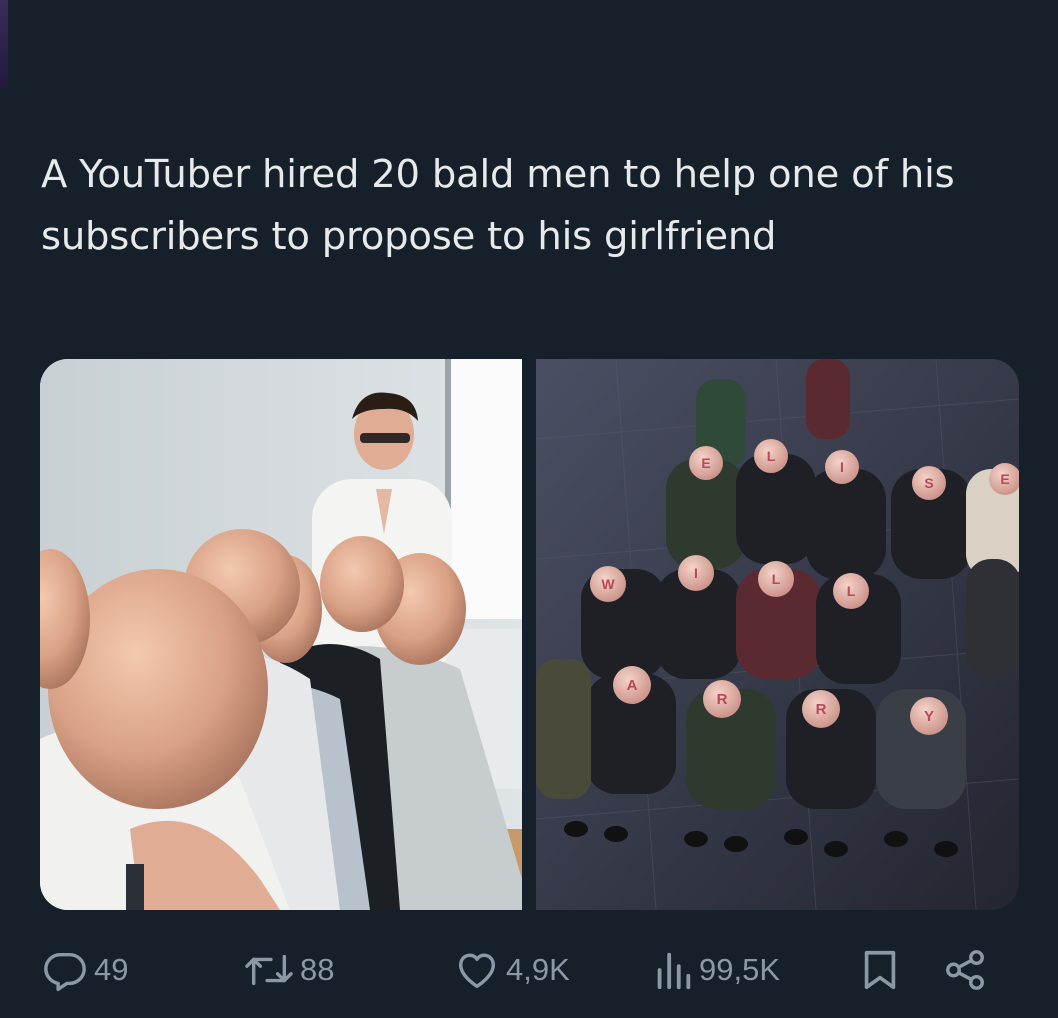  Describe the element at coordinates (317, 969) in the screenshot. I see `retweet-count: 88` at that location.